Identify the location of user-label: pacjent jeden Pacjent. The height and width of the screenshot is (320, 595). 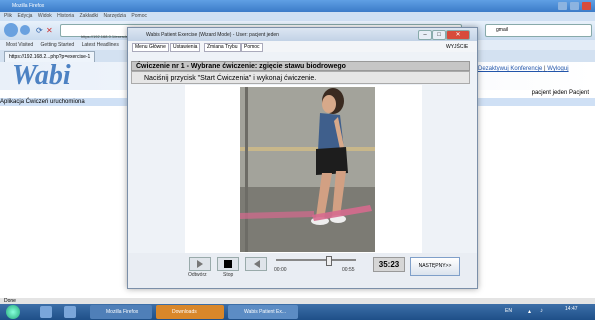
(560, 93).